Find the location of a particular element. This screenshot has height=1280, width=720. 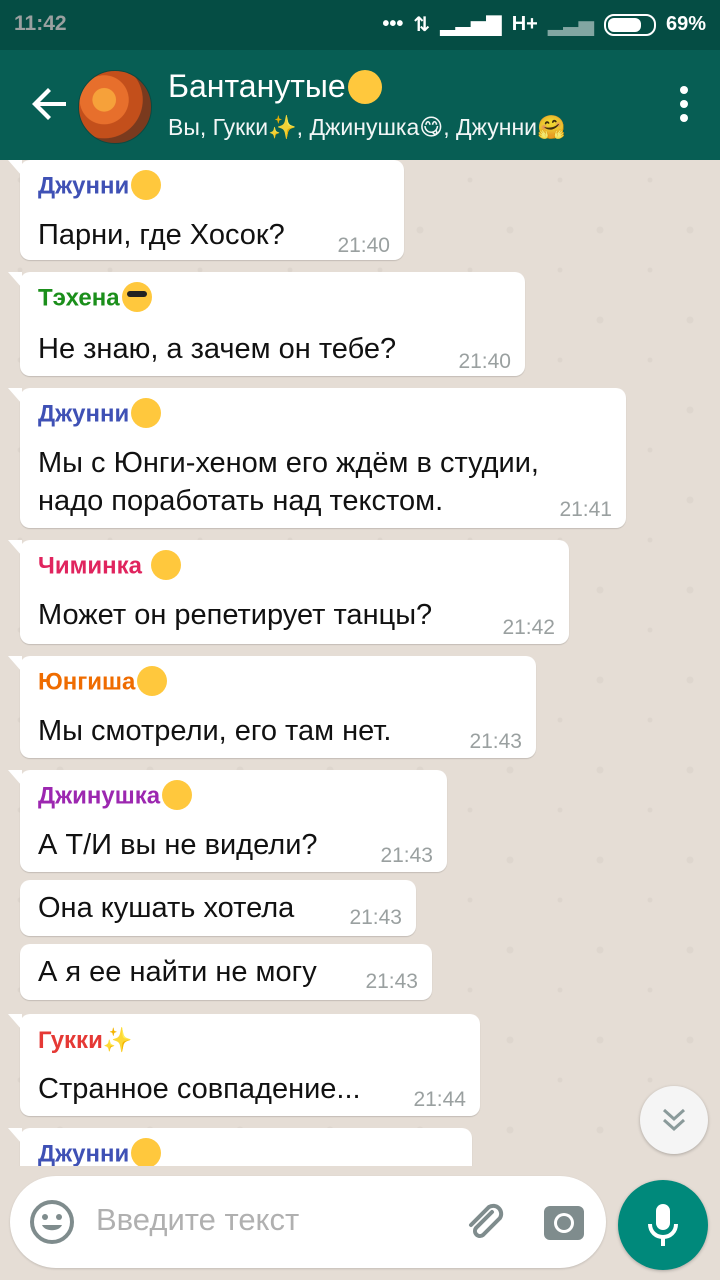

scroll-to-bottom-button is located at coordinates (674, 1120).